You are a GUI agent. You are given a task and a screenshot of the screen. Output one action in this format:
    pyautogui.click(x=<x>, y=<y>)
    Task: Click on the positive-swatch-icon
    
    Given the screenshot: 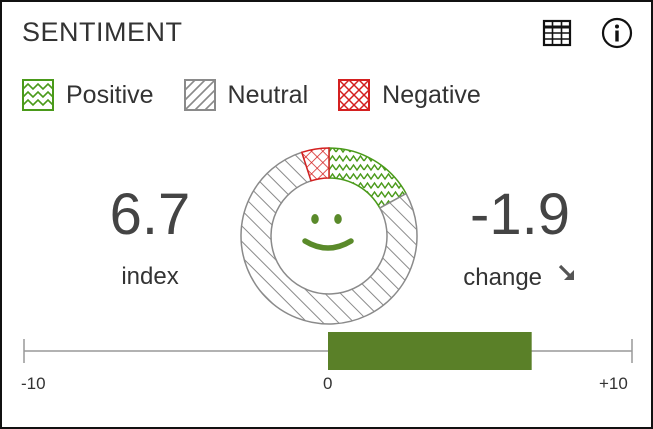 What is the action you would take?
    pyautogui.click(x=38, y=95)
    